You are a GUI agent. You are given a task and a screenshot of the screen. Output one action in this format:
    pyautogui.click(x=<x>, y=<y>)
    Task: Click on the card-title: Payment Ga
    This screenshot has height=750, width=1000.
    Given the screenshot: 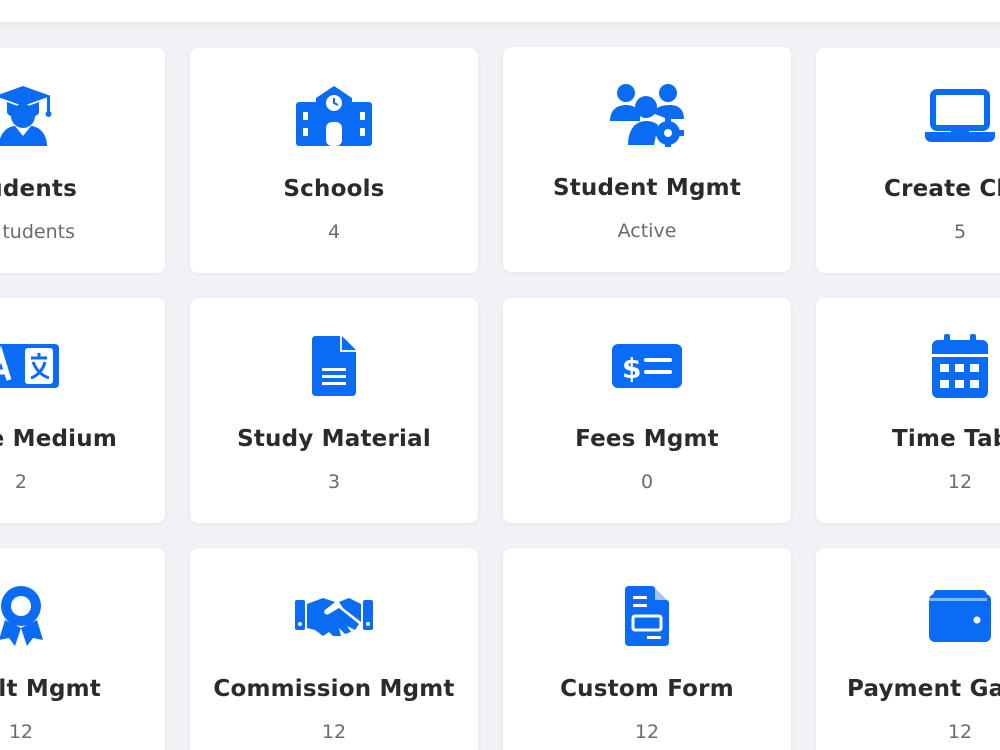 What is the action you would take?
    pyautogui.click(x=923, y=689)
    